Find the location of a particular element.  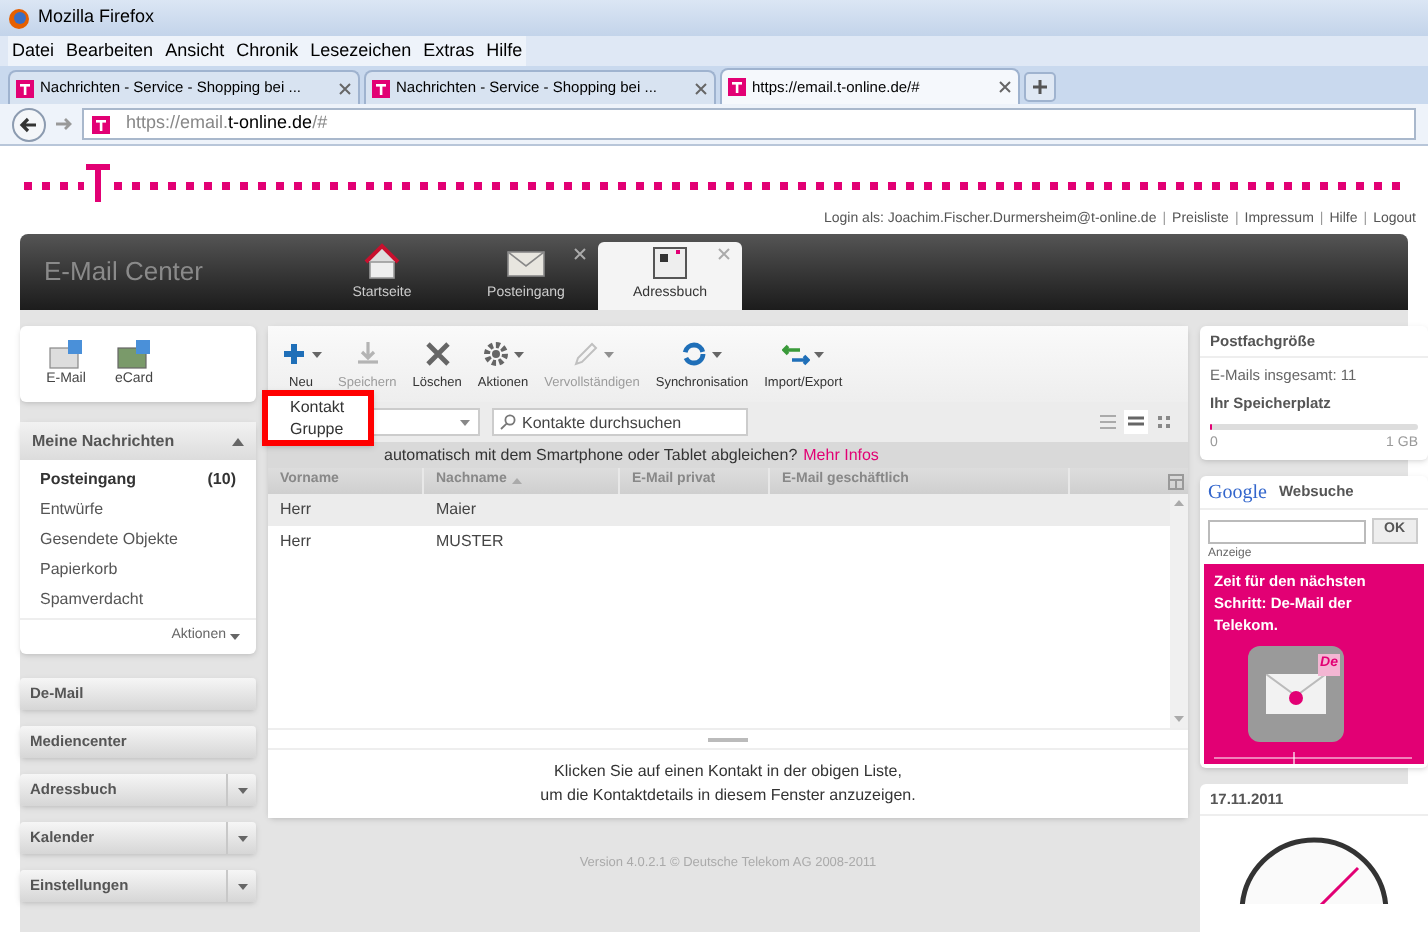

gear-icon is located at coordinates (496, 354).